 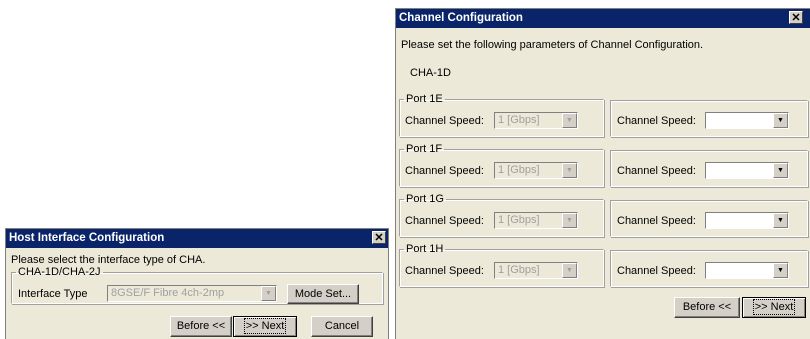 What do you see at coordinates (425, 249) in the screenshot?
I see `port-label: Port 1H` at bounding box center [425, 249].